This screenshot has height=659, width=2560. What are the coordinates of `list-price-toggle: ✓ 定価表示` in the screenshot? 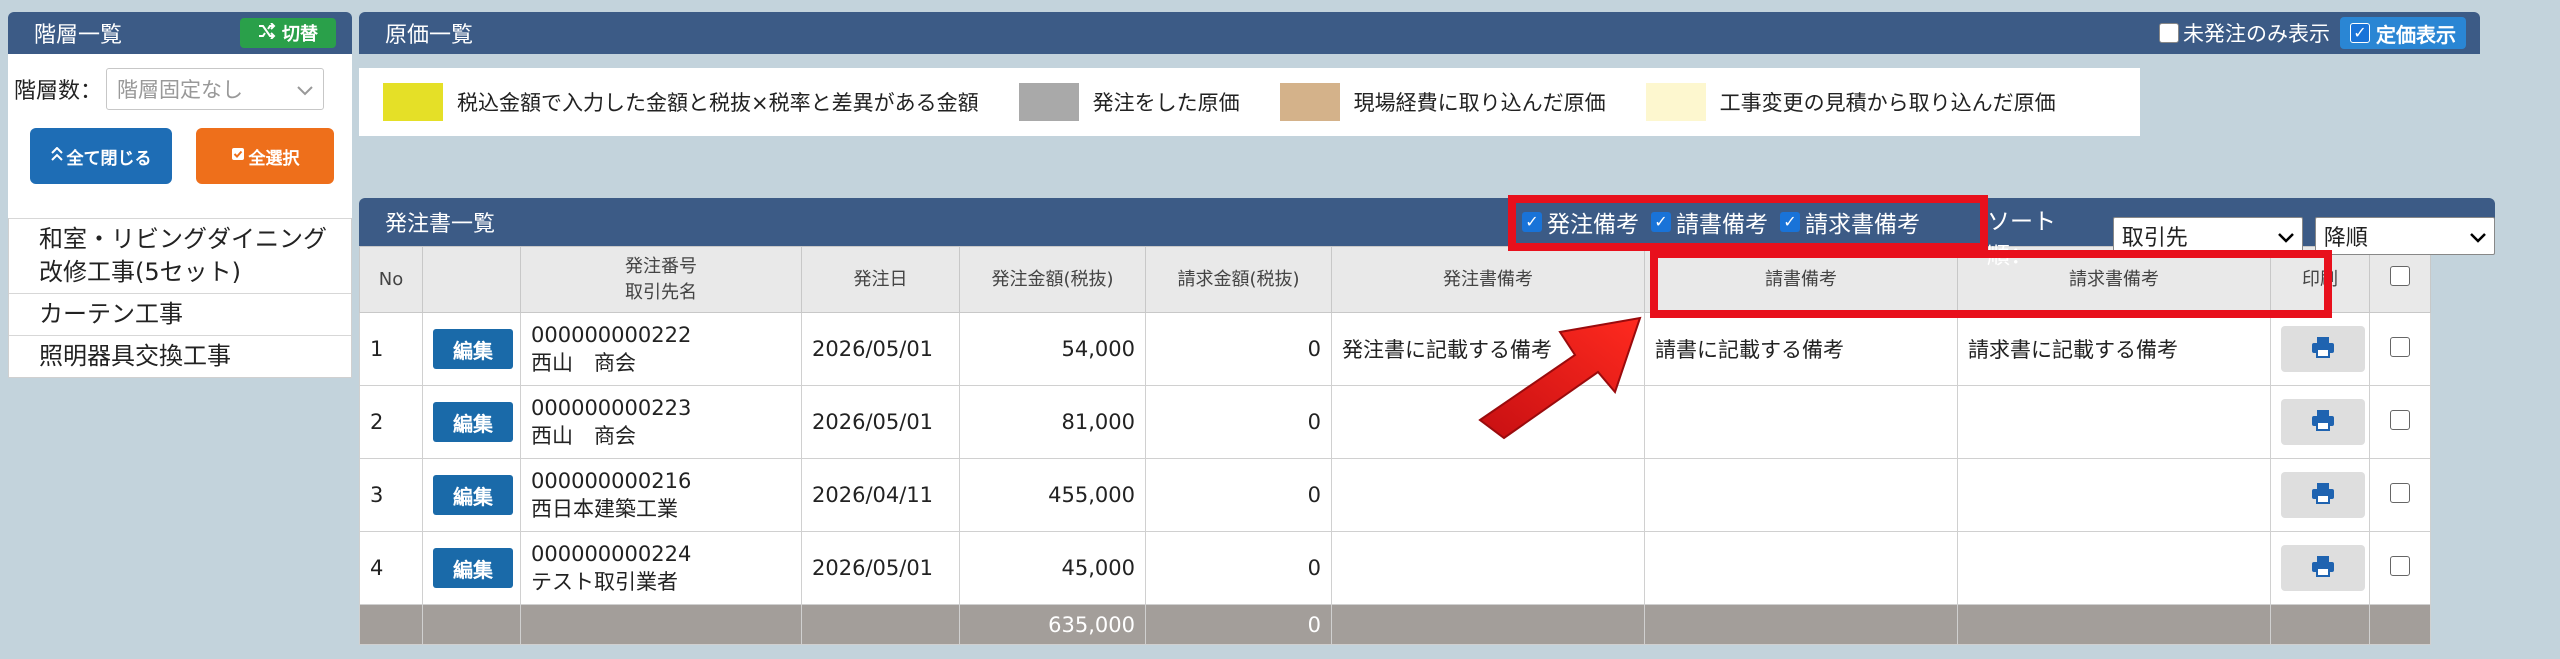 It's located at (2403, 33).